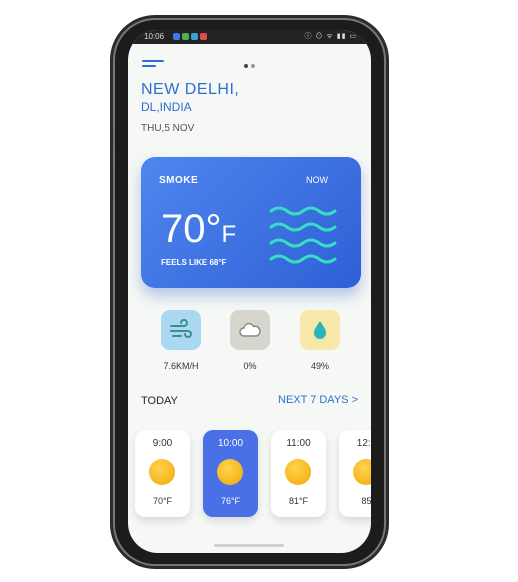 This screenshot has height=582, width=518. I want to click on region-name: DL,INDIA, so click(166, 107).